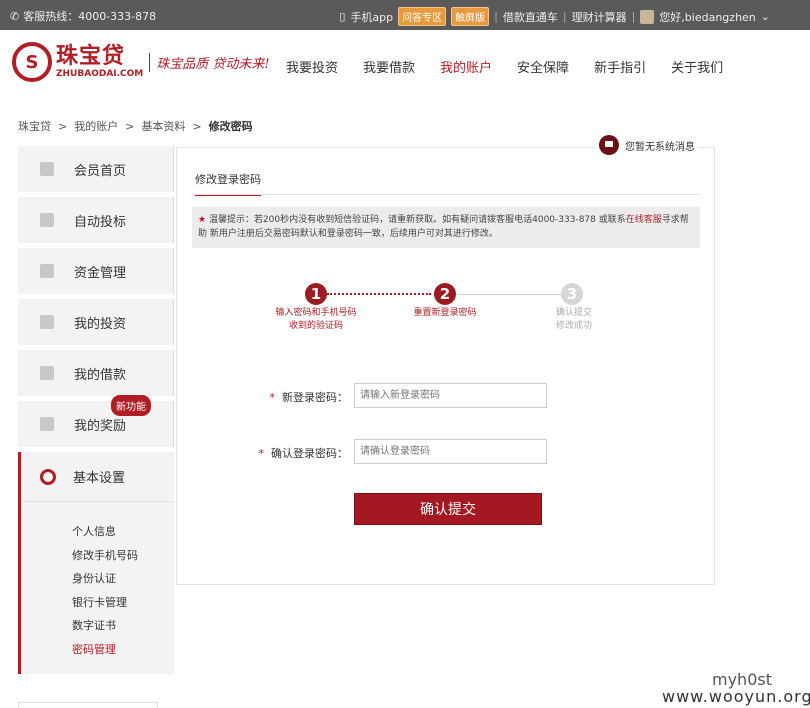  I want to click on step-3-label: 确认提交 修改成功, so click(573, 319).